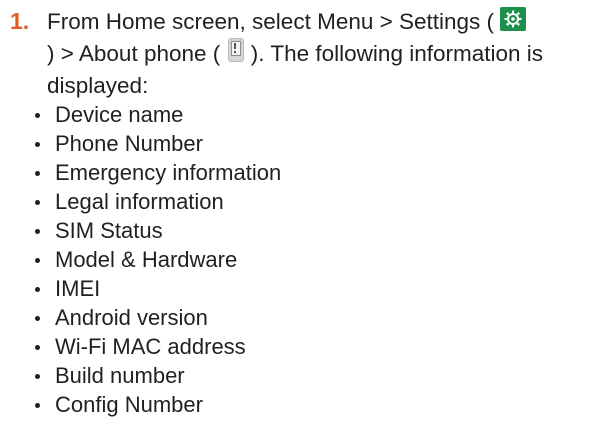 The image size is (592, 422). I want to click on list-item: Config Number, so click(157, 404).